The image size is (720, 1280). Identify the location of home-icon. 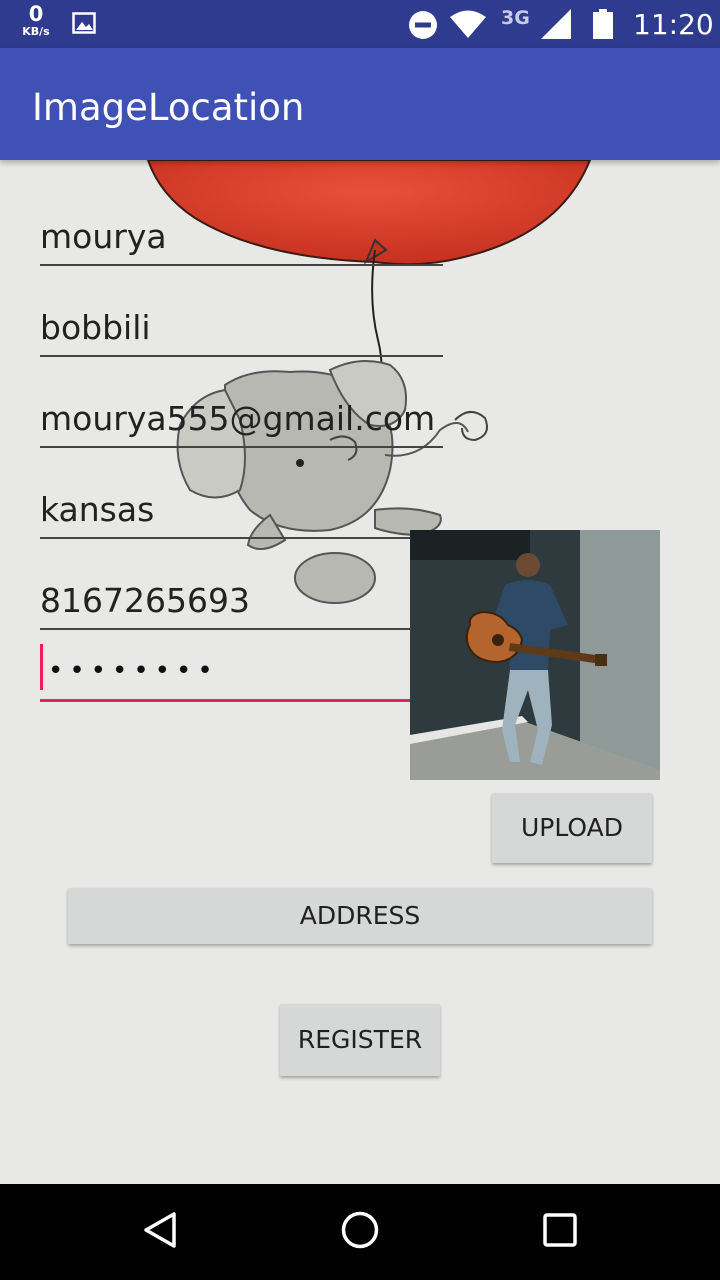
(360, 1232).